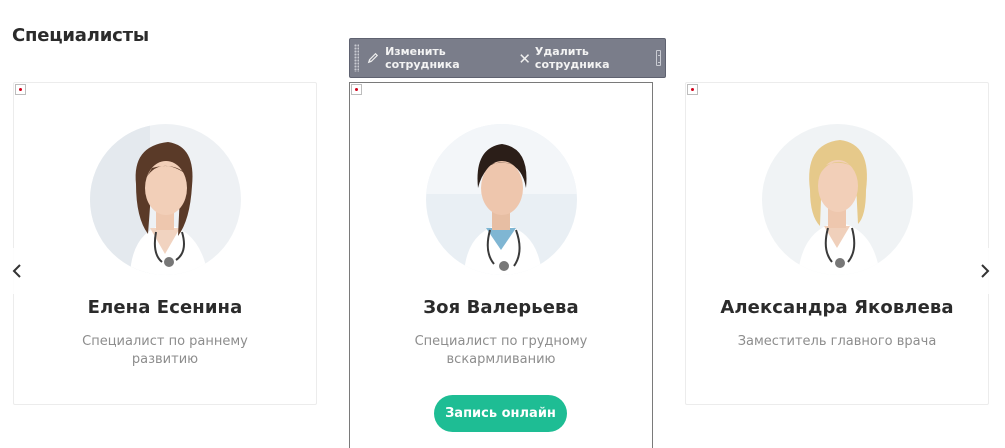  I want to click on carousel-next-button, so click(985, 271).